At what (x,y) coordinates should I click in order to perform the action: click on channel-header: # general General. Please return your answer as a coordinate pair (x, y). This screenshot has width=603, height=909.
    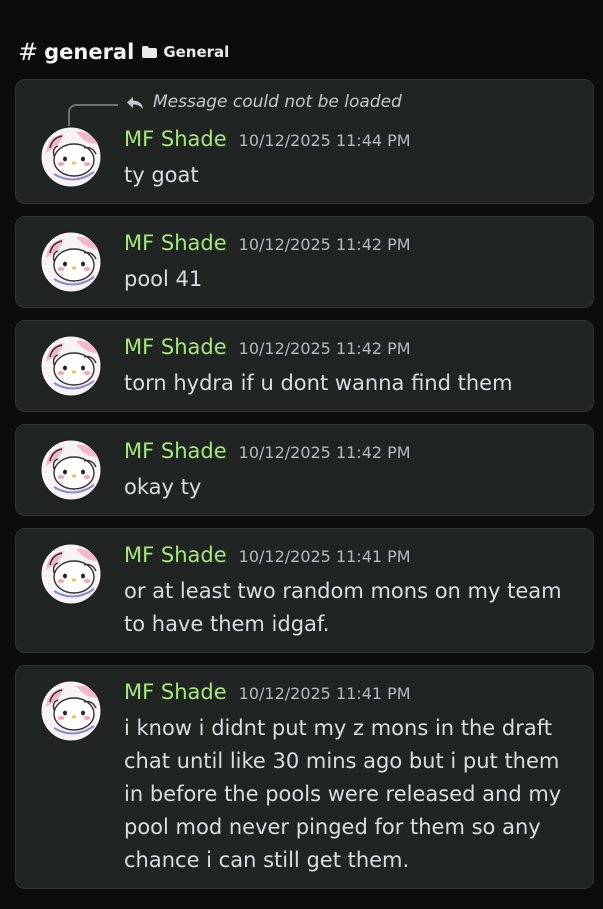
    Looking at the image, I should click on (123, 52).